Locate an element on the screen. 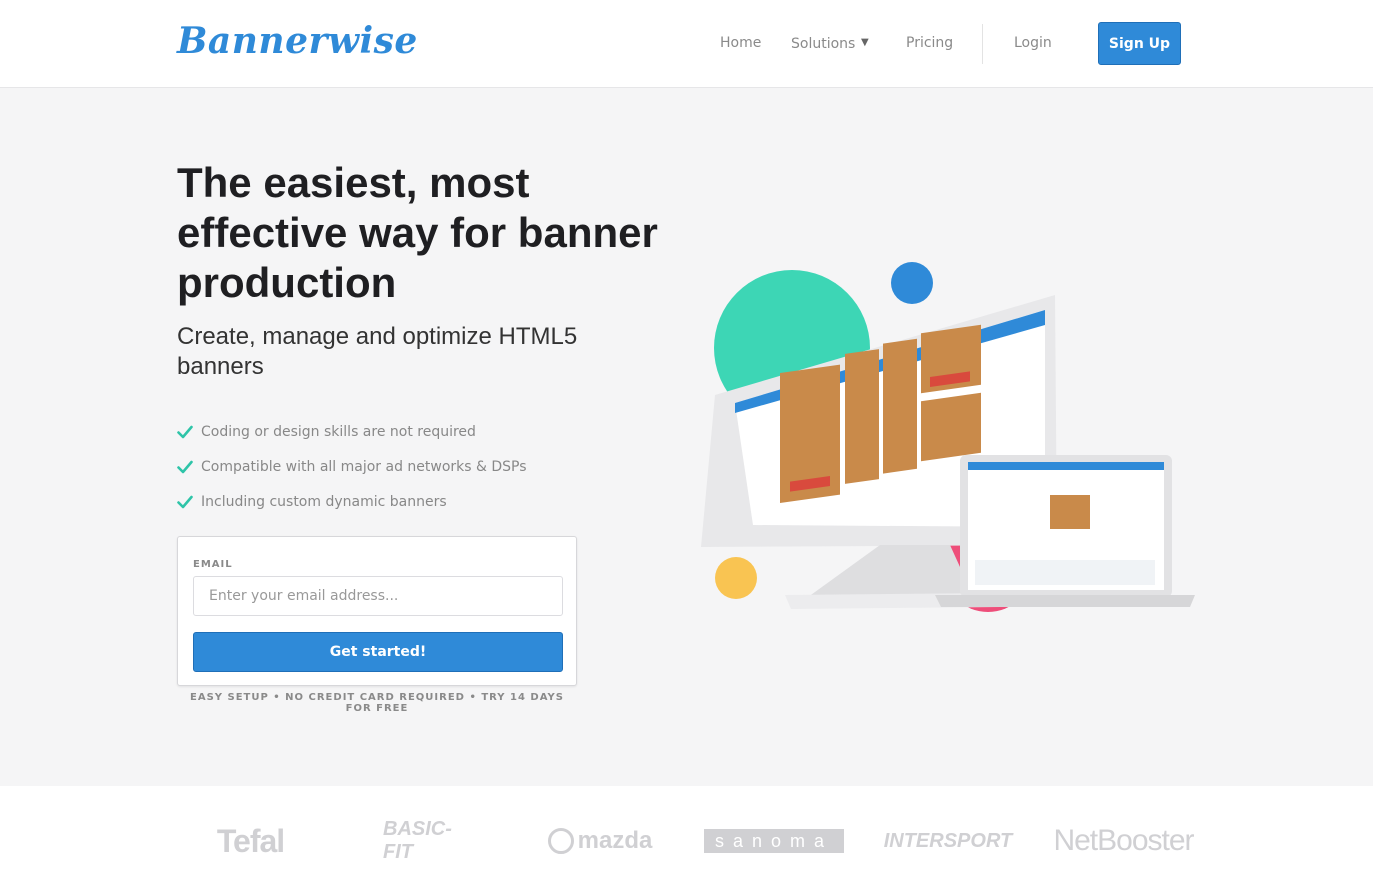  intersport-logo: INTERSPORT is located at coordinates (948, 840).